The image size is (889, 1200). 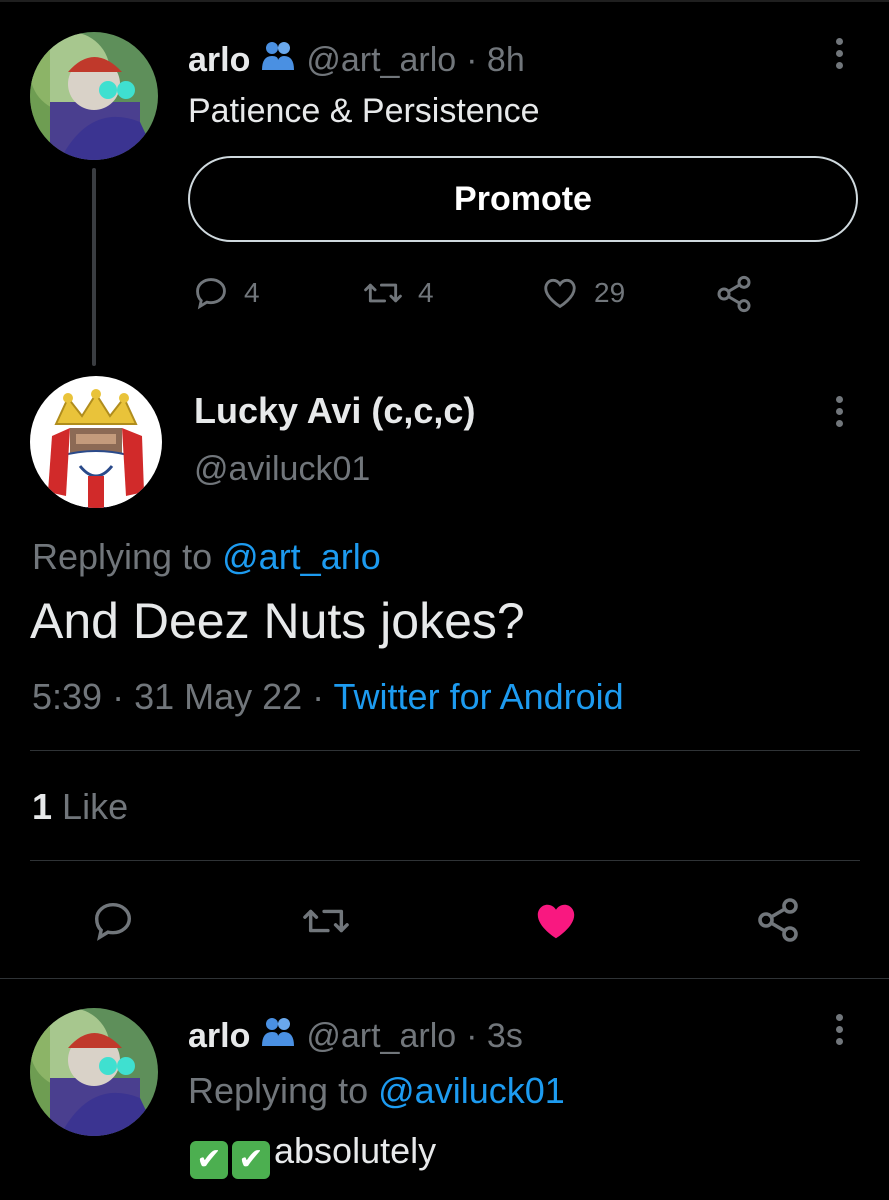 I want to click on tweet1-header: arlo @art_arlo · 8h, so click(x=356, y=60).